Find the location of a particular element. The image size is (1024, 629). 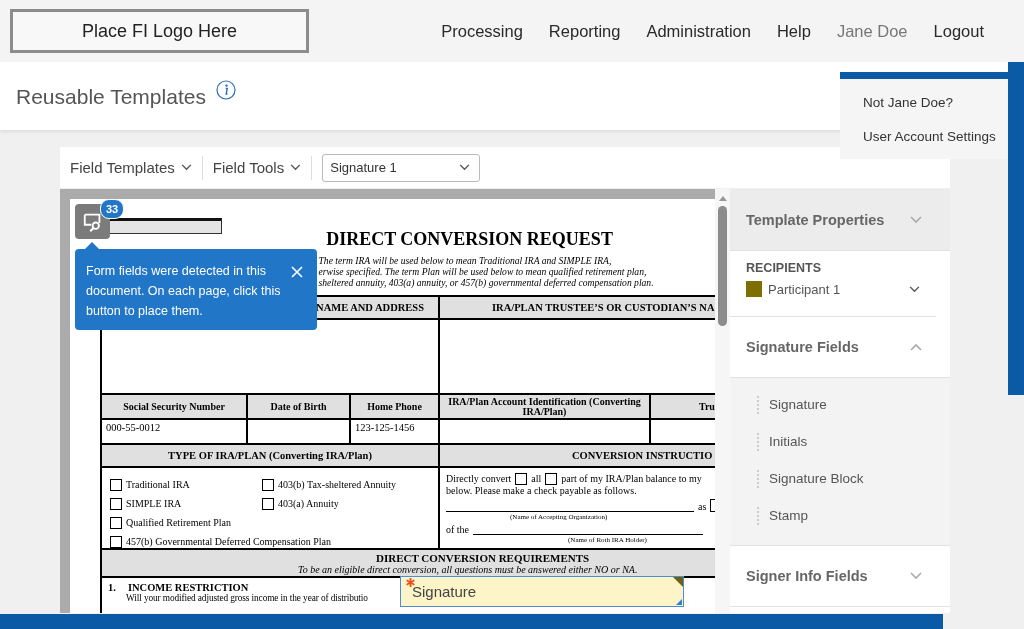

close-icon is located at coordinates (297, 272).